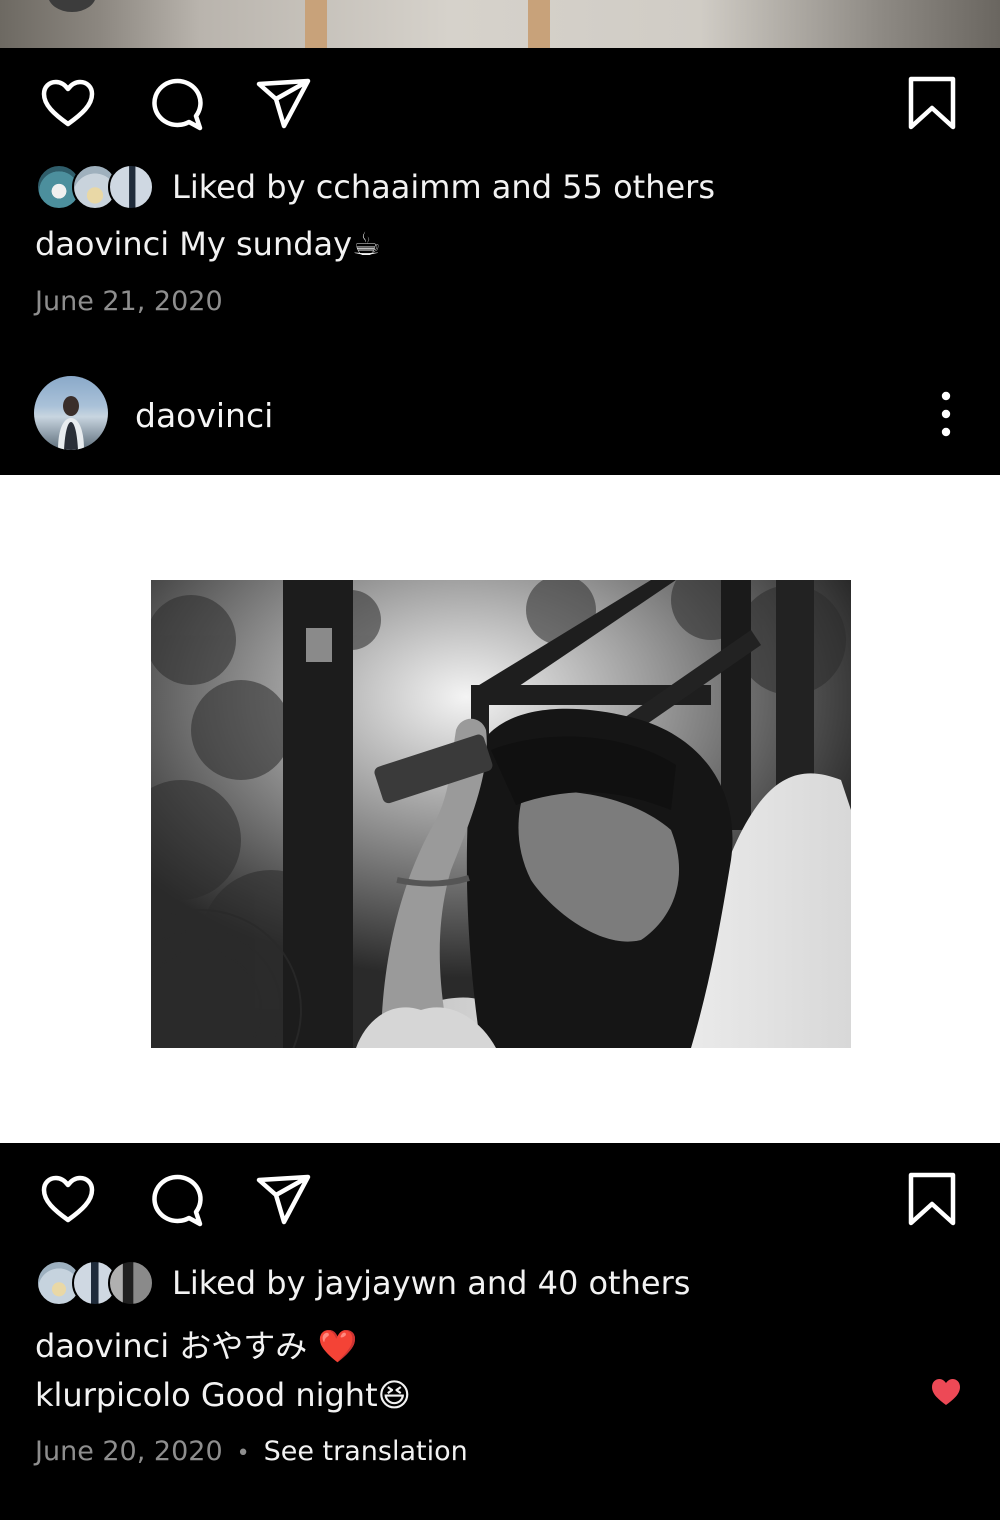  I want to click on see-translation-link: See translation, so click(366, 1451).